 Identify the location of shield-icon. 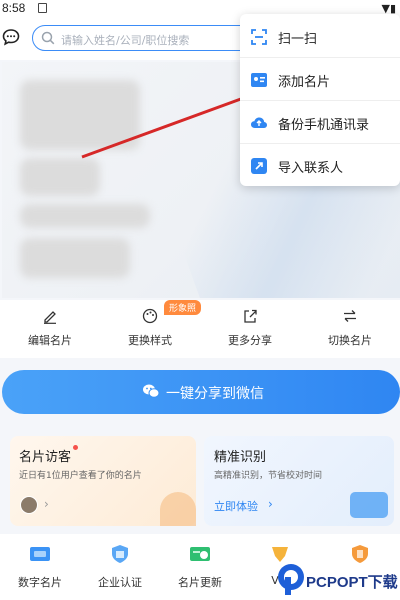
(360, 554).